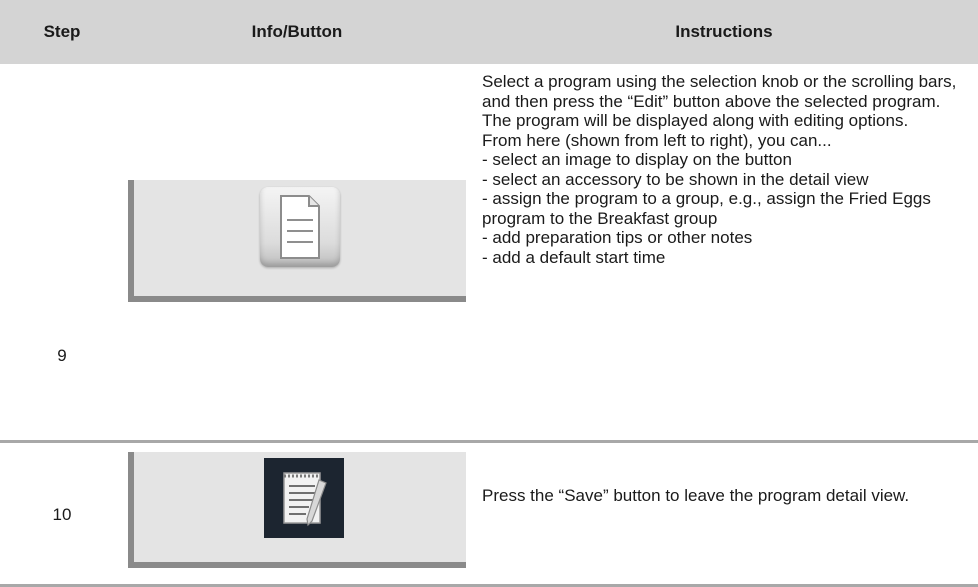  What do you see at coordinates (300, 227) in the screenshot?
I see `document-icon` at bounding box center [300, 227].